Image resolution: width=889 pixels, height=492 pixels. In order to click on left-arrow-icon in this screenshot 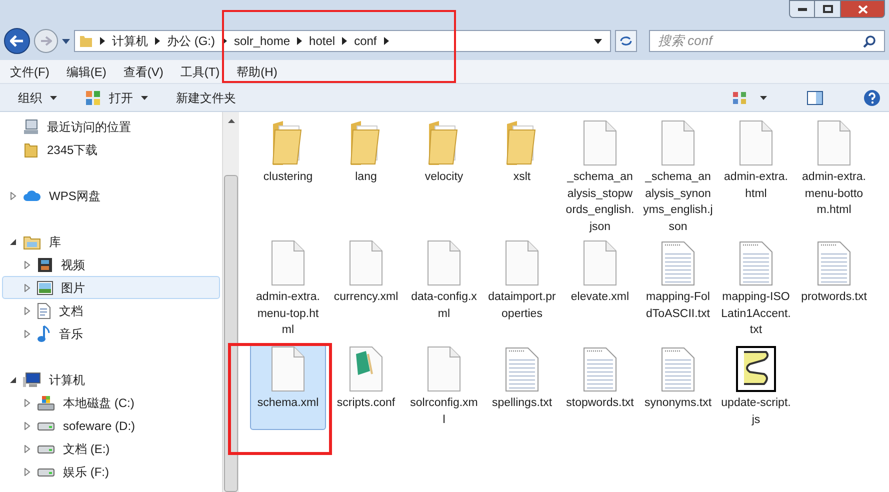, I will do `click(17, 41)`.